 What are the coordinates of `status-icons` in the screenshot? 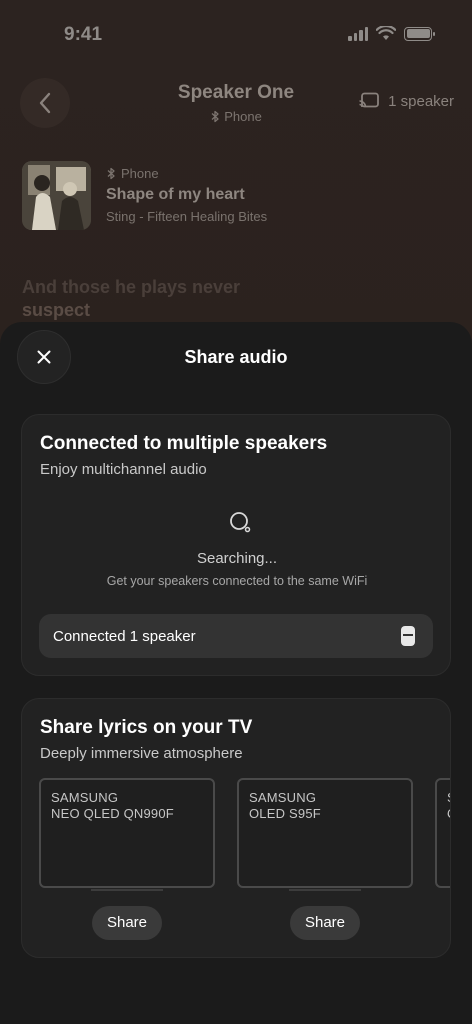 It's located at (391, 33).